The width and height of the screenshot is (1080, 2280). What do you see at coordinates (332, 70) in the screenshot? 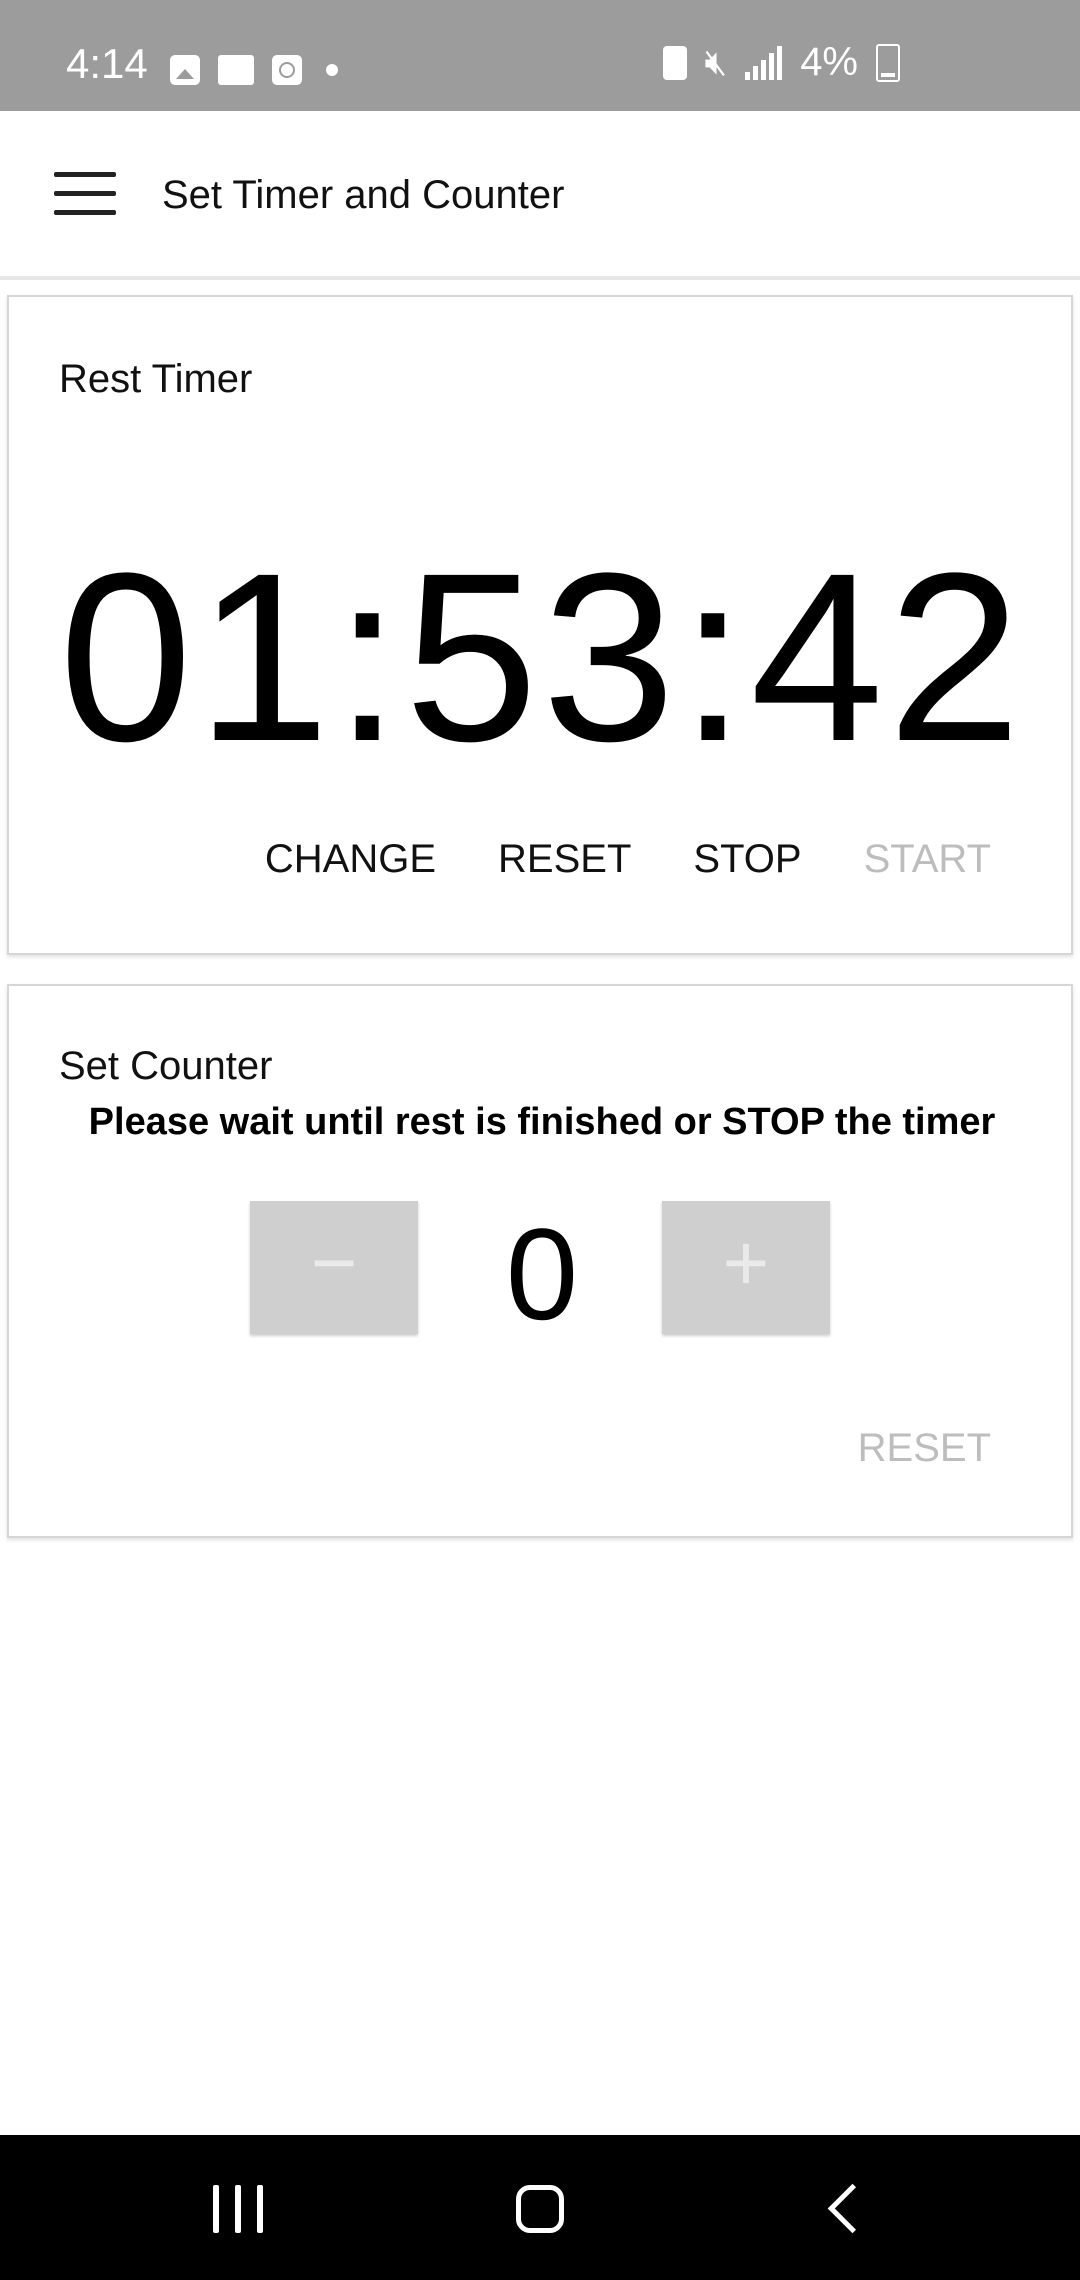
I see `dot-icon` at bounding box center [332, 70].